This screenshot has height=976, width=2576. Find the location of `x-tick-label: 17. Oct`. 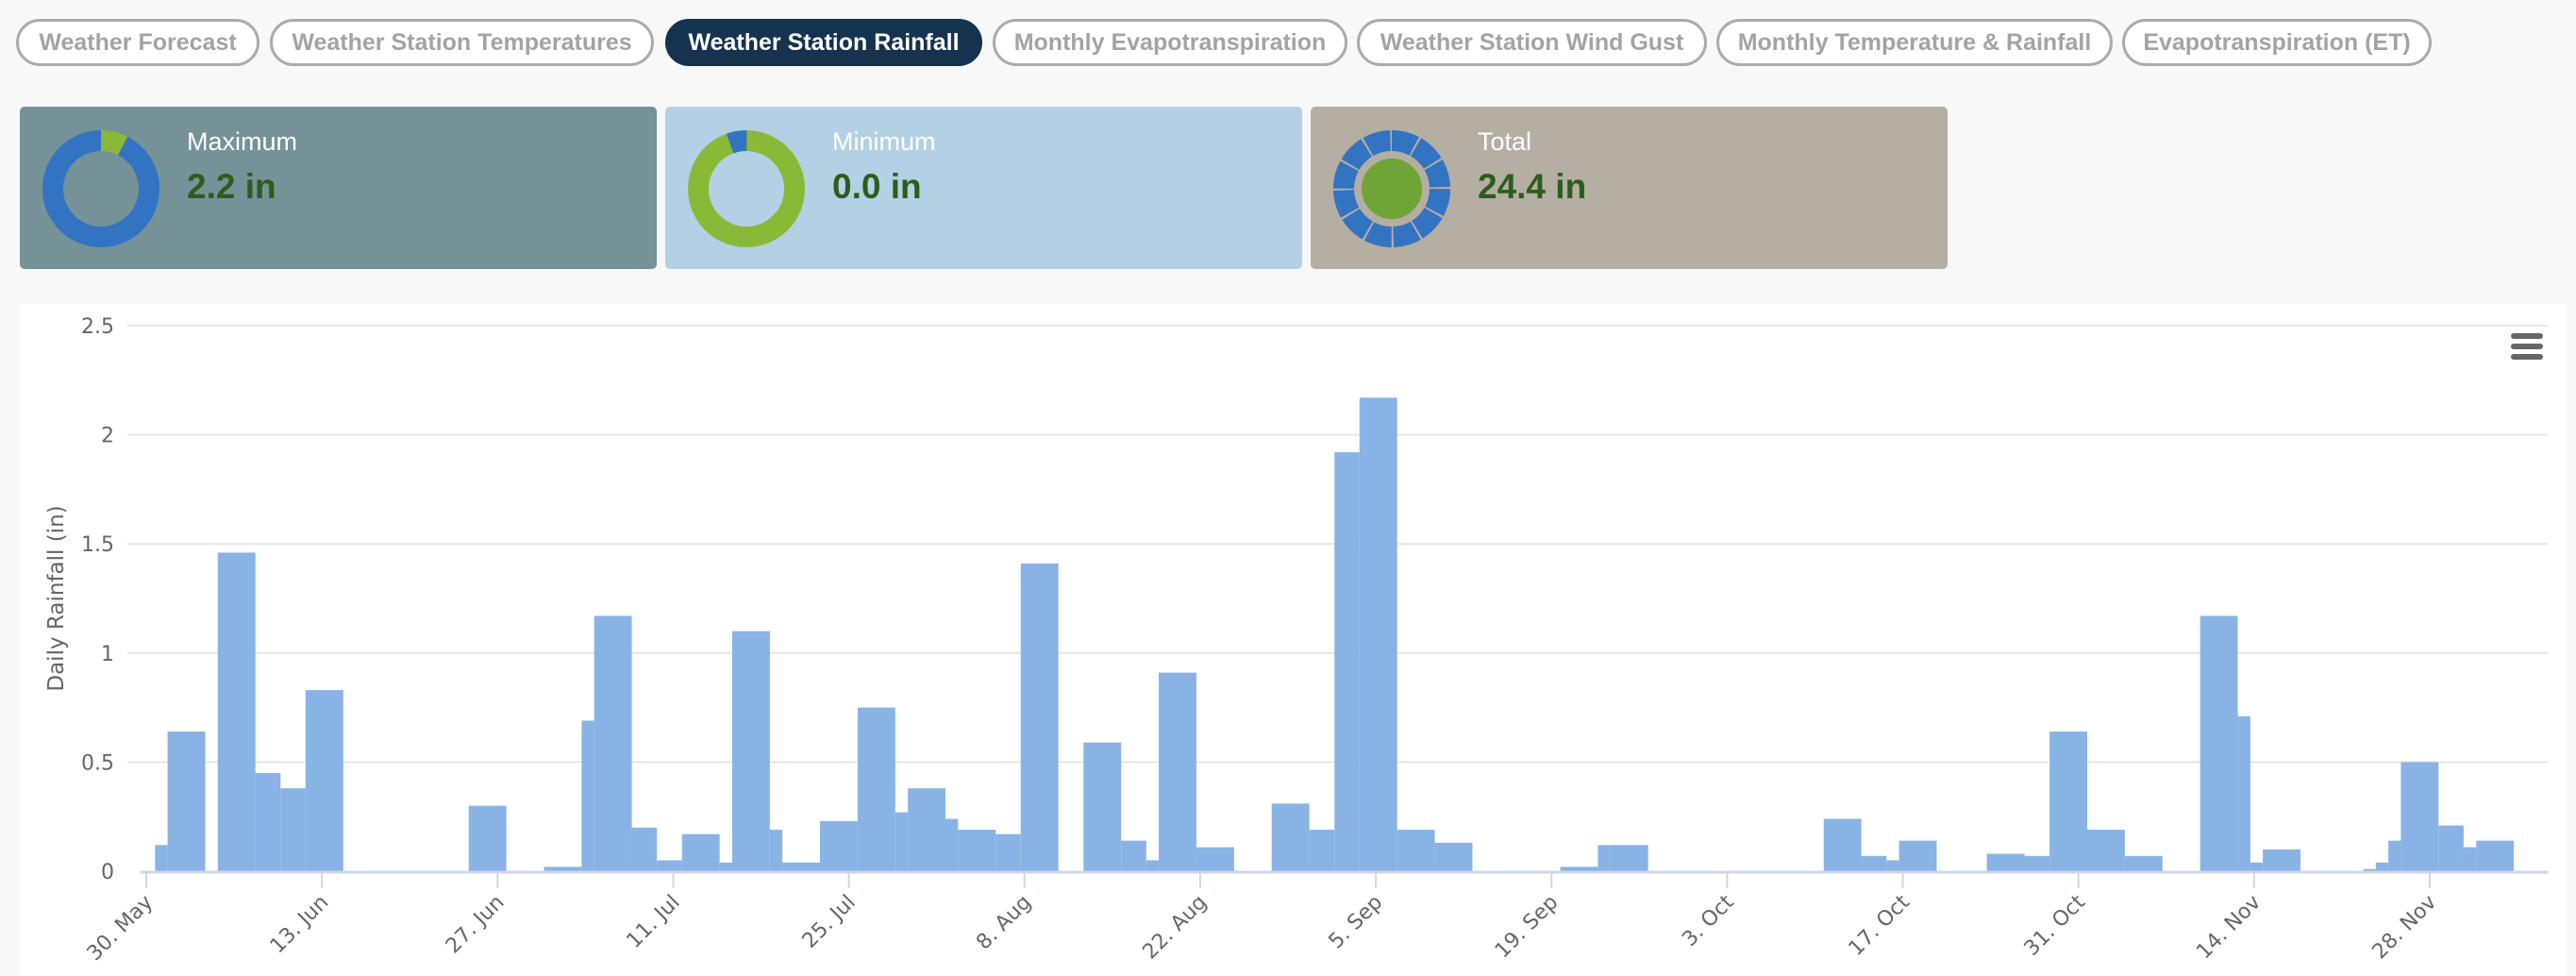

x-tick-label: 17. Oct is located at coordinates (1880, 925).